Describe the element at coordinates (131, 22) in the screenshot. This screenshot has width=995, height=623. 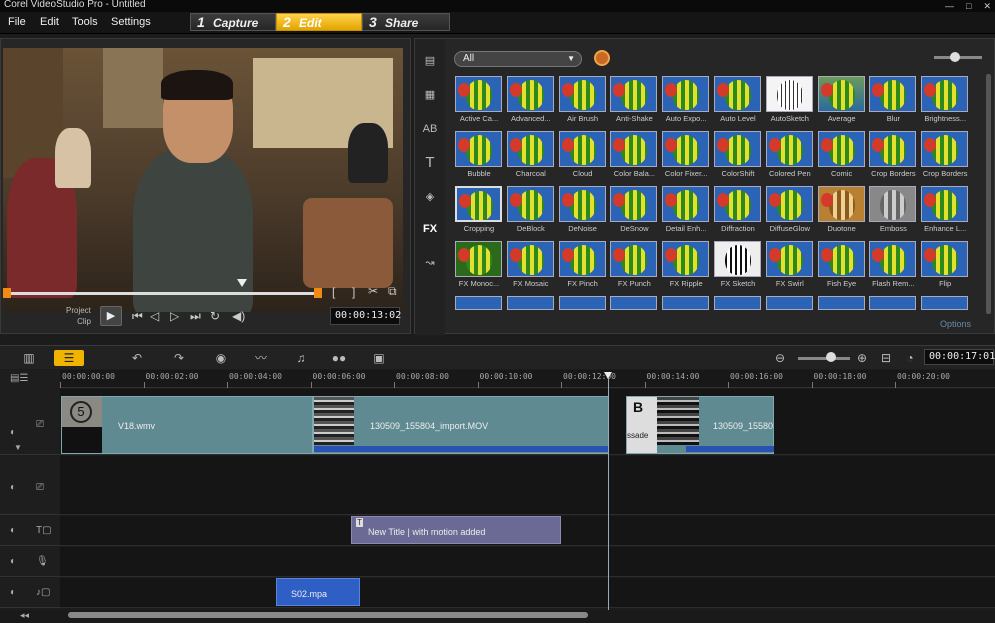
I see `menu-settings: Settings` at that location.